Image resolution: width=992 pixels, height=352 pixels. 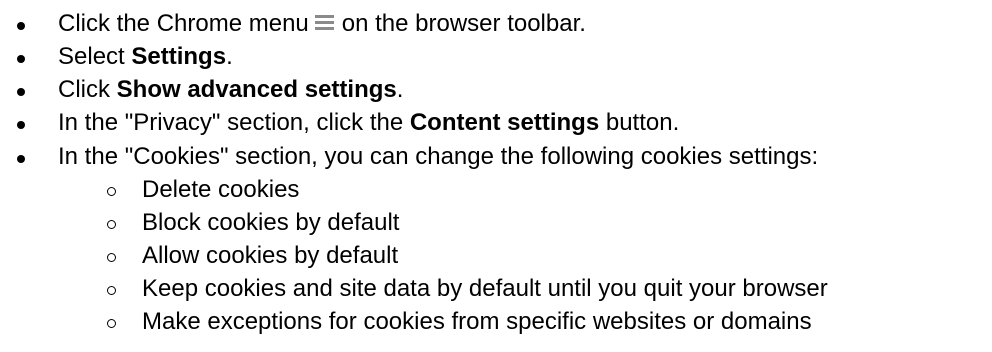 What do you see at coordinates (179, 56) in the screenshot?
I see `settings-label: Settings` at bounding box center [179, 56].